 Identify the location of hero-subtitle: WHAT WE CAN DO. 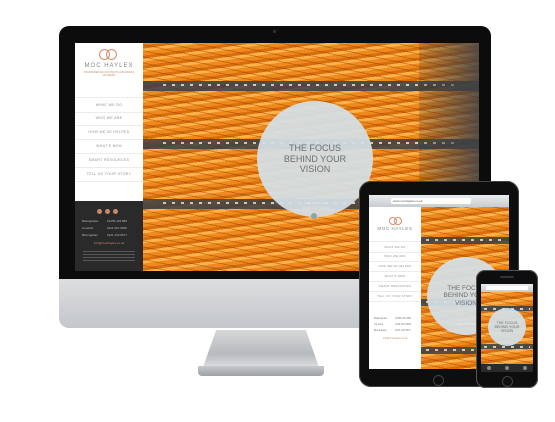
(316, 208).